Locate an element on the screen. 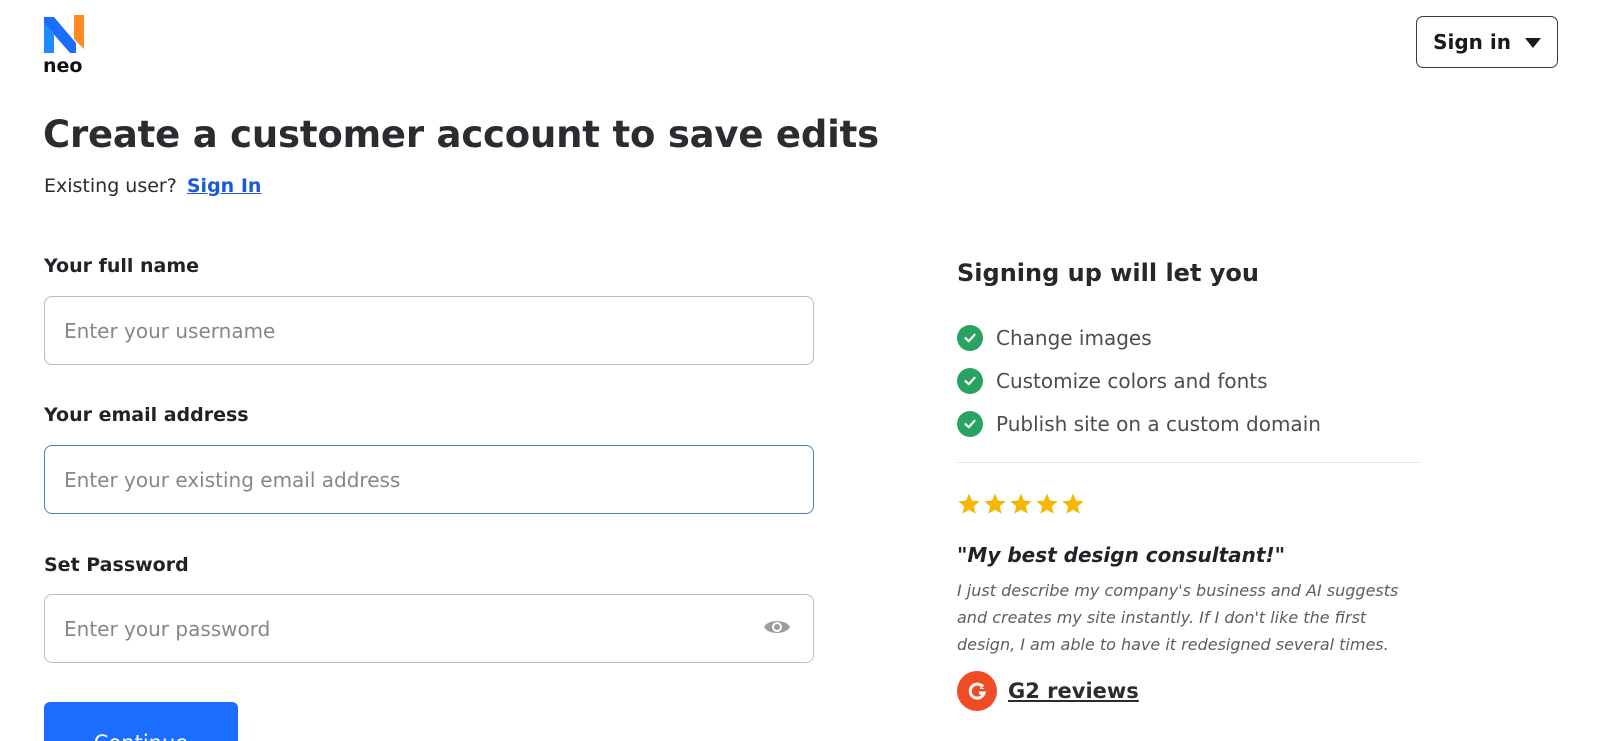  g2-reviews: 2 G2 reviews is located at coordinates (1048, 691).